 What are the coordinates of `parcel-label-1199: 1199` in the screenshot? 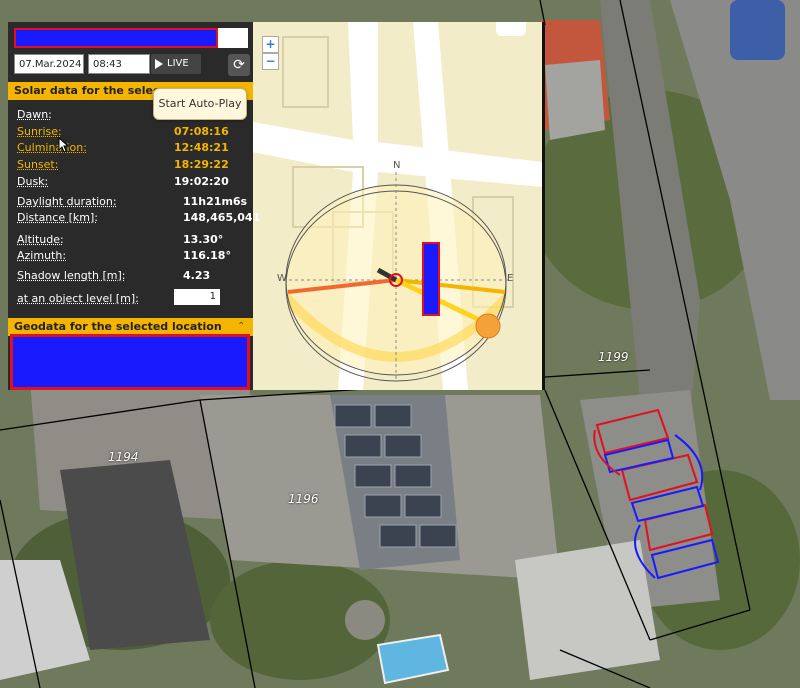 It's located at (613, 357).